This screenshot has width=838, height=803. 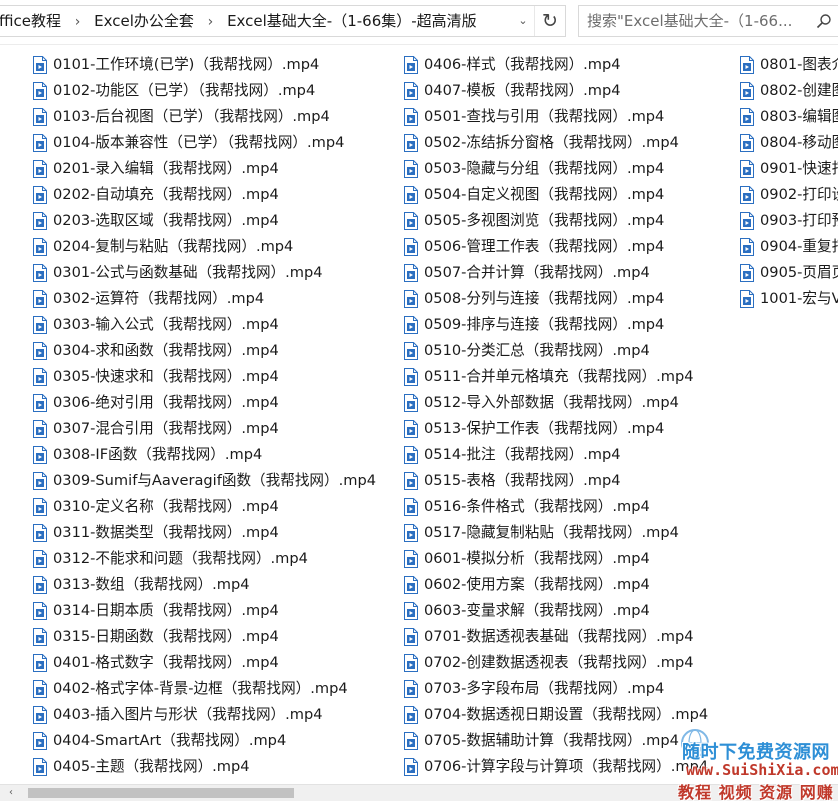 I want to click on horizontal-scrollbar: ‹, so click(x=419, y=792).